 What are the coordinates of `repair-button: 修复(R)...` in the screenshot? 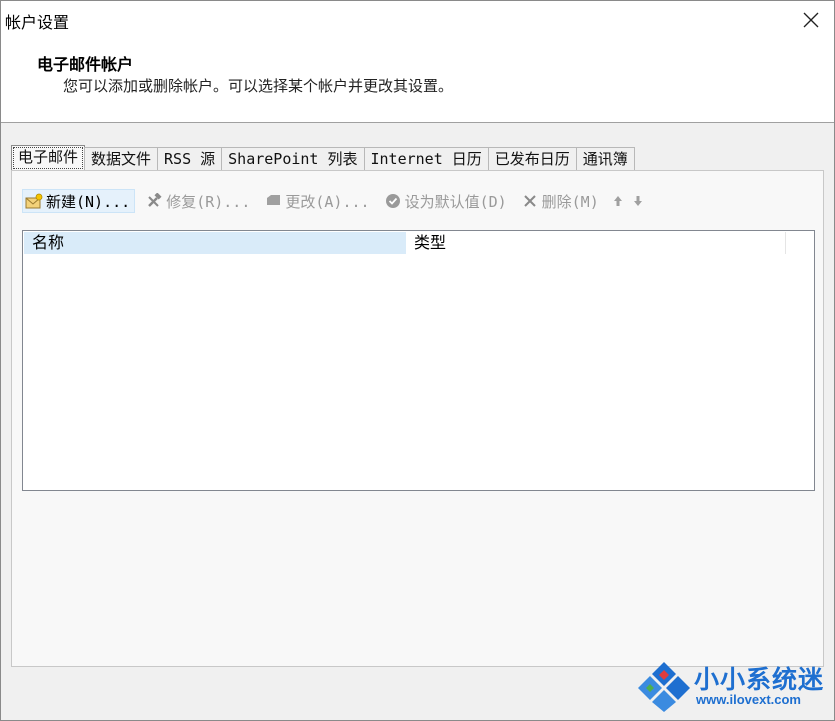 It's located at (198, 201).